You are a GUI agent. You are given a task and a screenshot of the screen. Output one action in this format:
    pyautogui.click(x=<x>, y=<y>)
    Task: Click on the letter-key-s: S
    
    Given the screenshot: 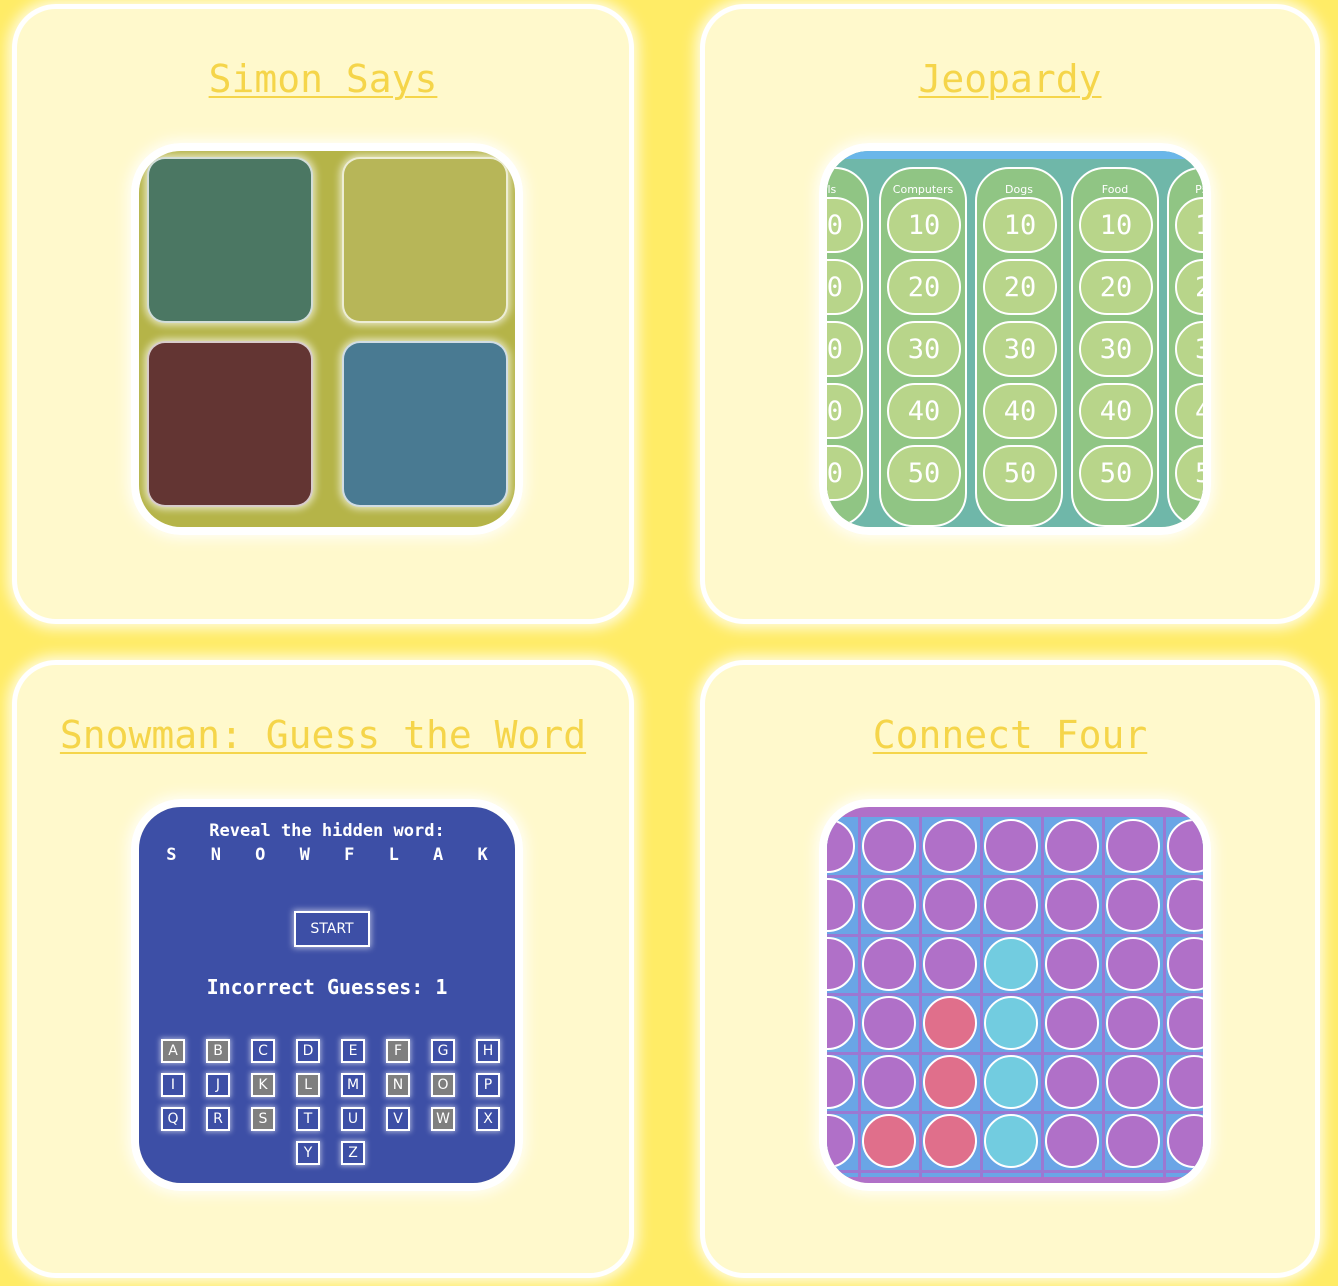 What is the action you would take?
    pyautogui.click(x=263, y=1119)
    